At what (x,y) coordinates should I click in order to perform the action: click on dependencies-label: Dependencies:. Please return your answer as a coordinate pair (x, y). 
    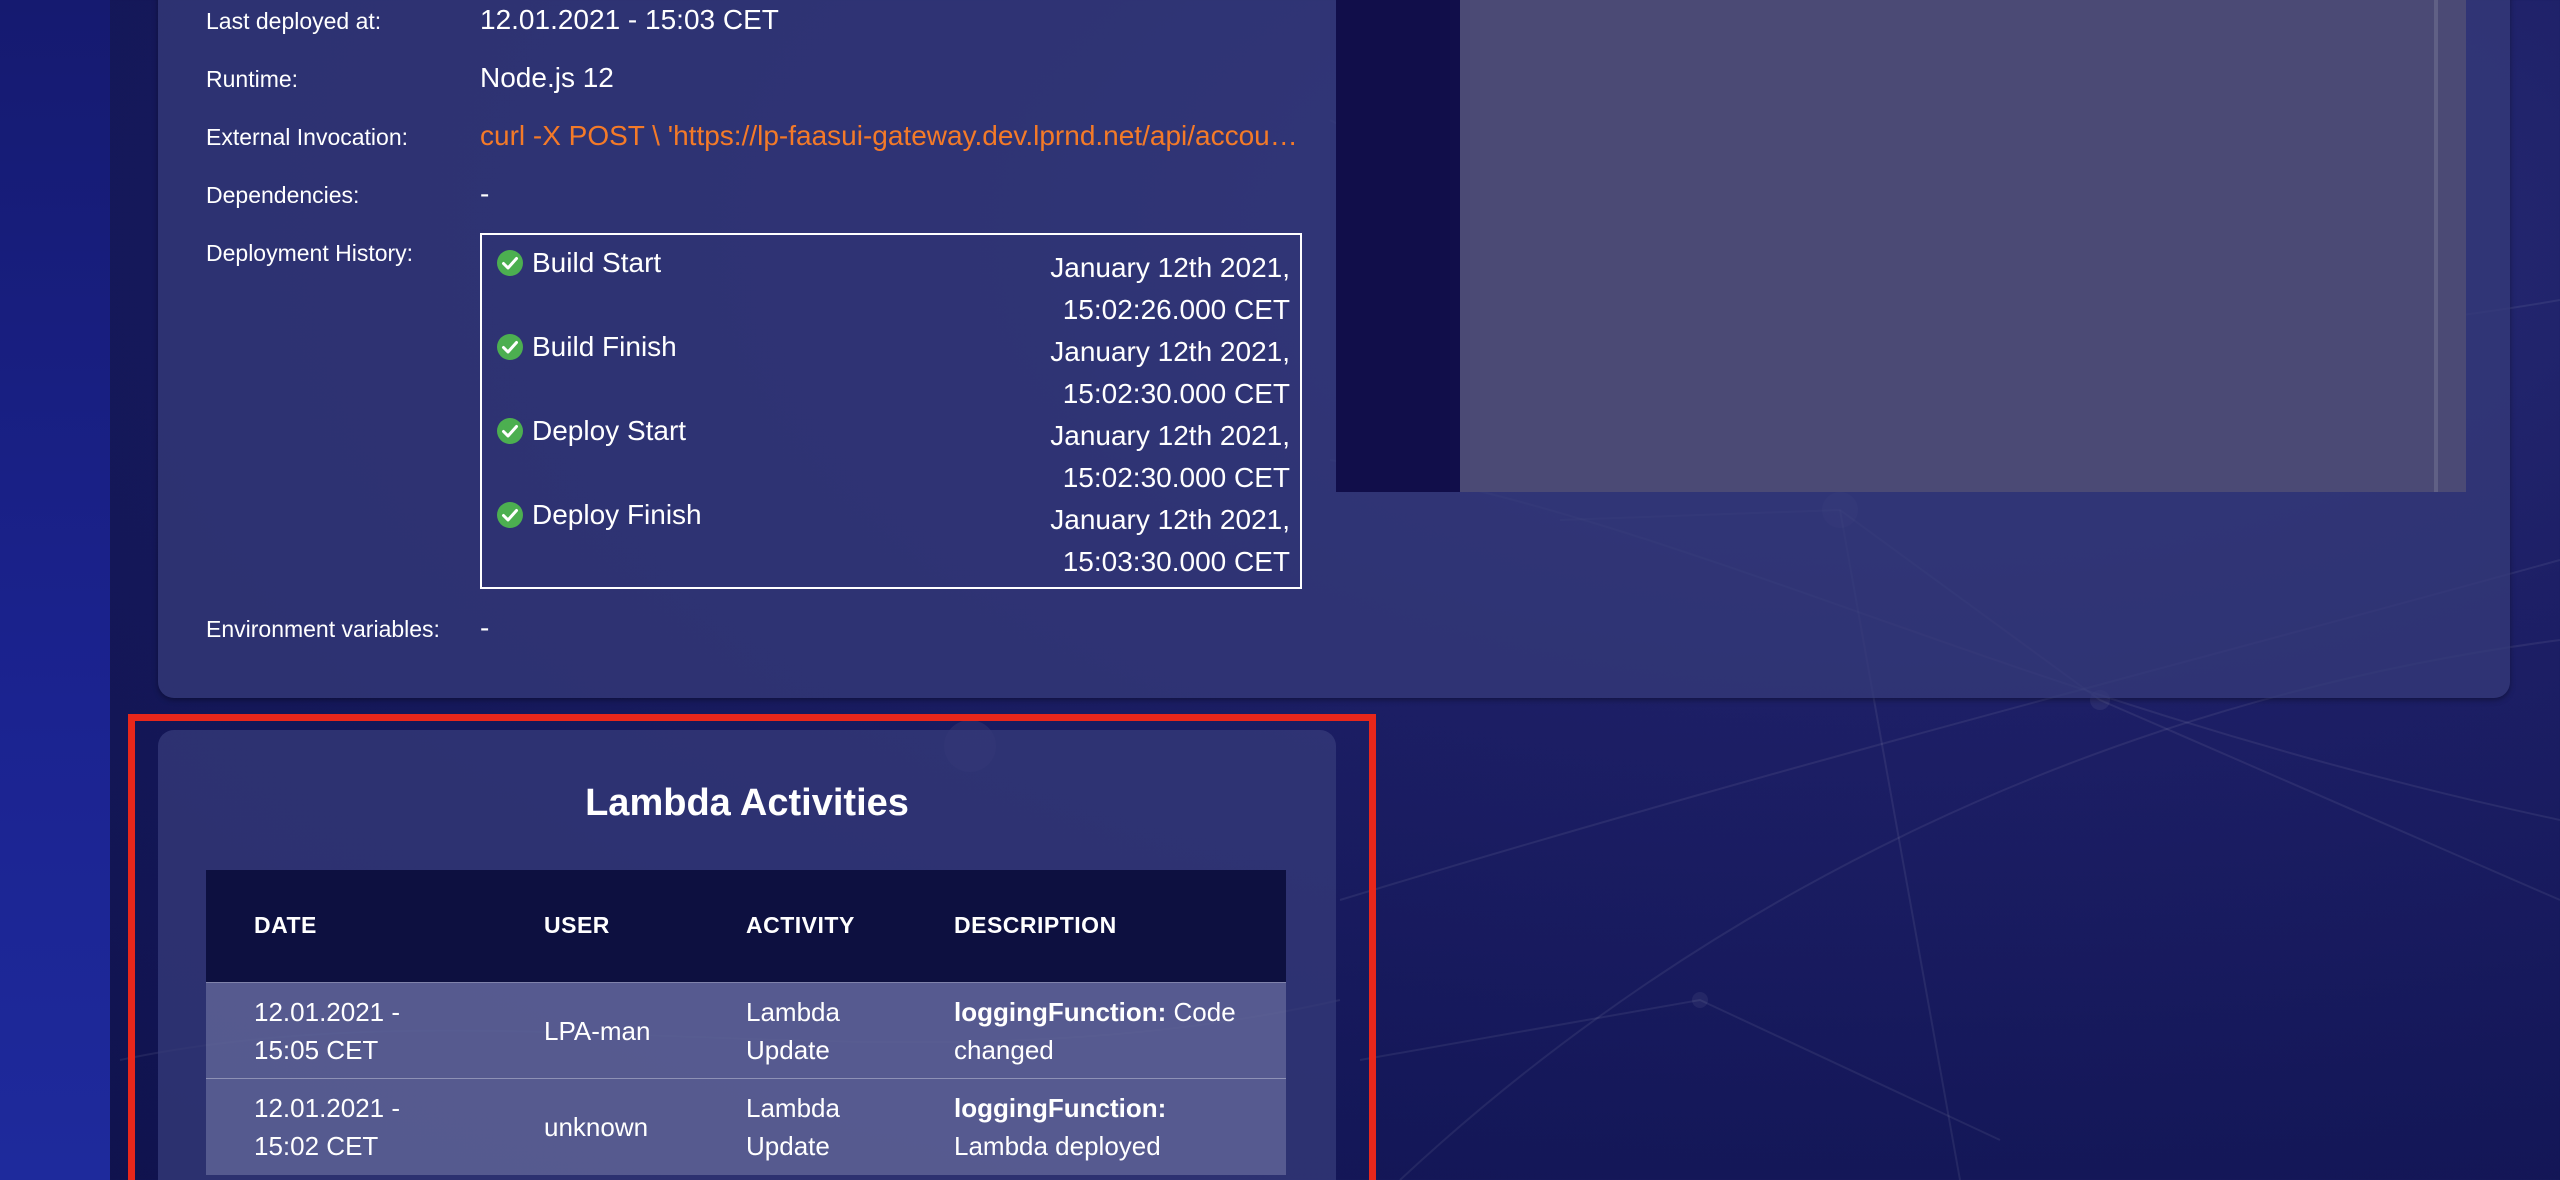
    Looking at the image, I should click on (283, 195).